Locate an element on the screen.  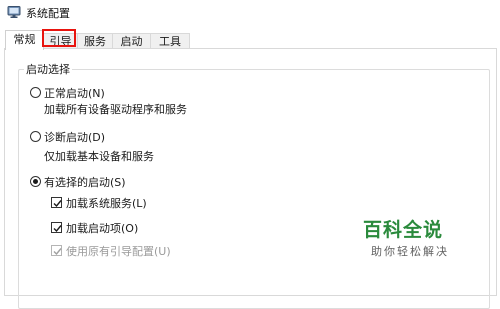
load-startup-items-checkbox is located at coordinates (56, 227).